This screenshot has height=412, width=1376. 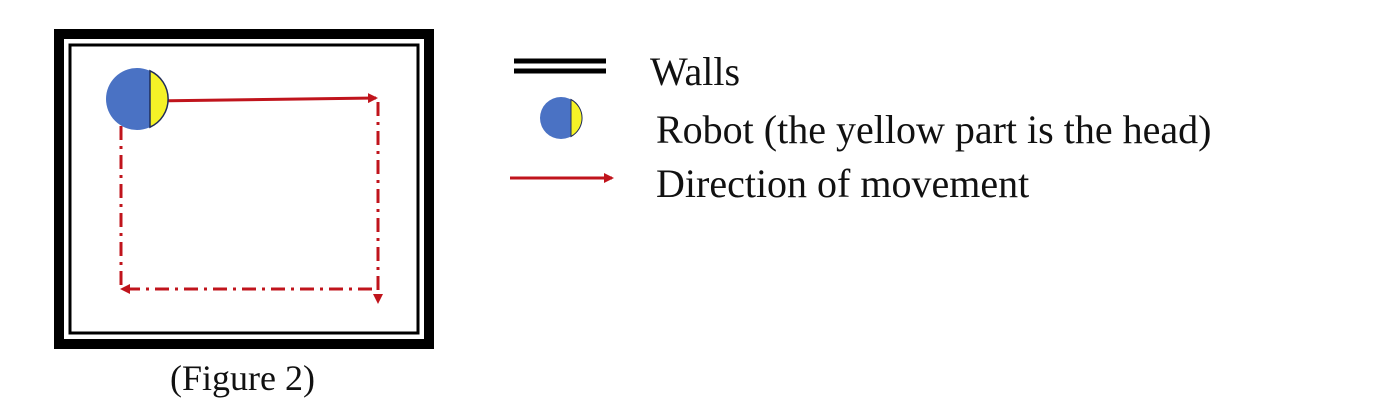 What do you see at coordinates (695, 71) in the screenshot?
I see `legend-walls-label: Walls` at bounding box center [695, 71].